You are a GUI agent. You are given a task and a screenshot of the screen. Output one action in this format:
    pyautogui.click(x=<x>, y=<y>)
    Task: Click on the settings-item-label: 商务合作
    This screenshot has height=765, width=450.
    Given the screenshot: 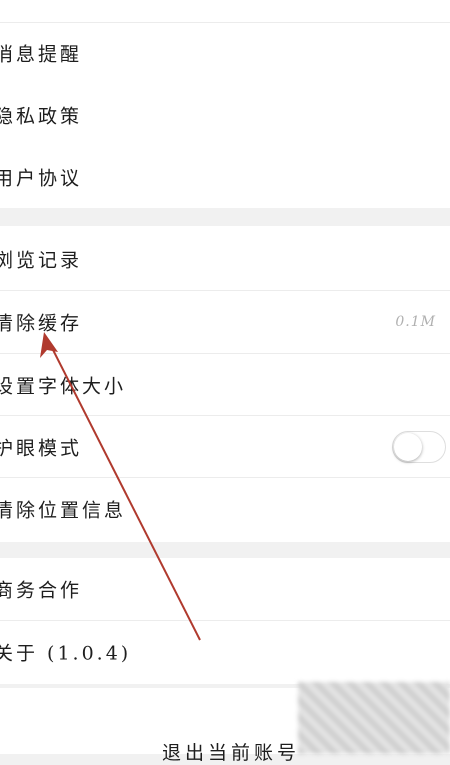 What is the action you would take?
    pyautogui.click(x=41, y=590)
    